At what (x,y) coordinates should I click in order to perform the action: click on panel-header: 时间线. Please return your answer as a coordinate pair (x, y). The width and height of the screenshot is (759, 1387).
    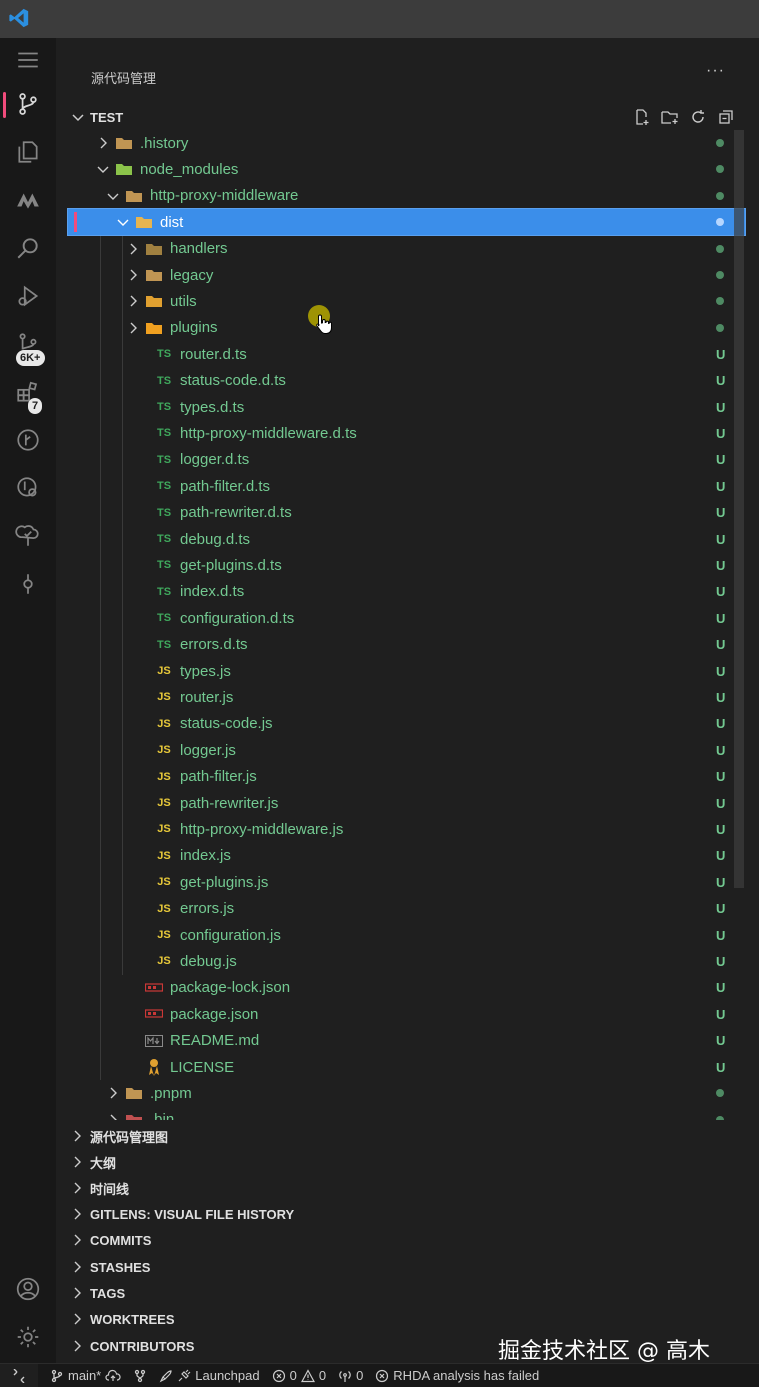
    Looking at the image, I should click on (99, 1188).